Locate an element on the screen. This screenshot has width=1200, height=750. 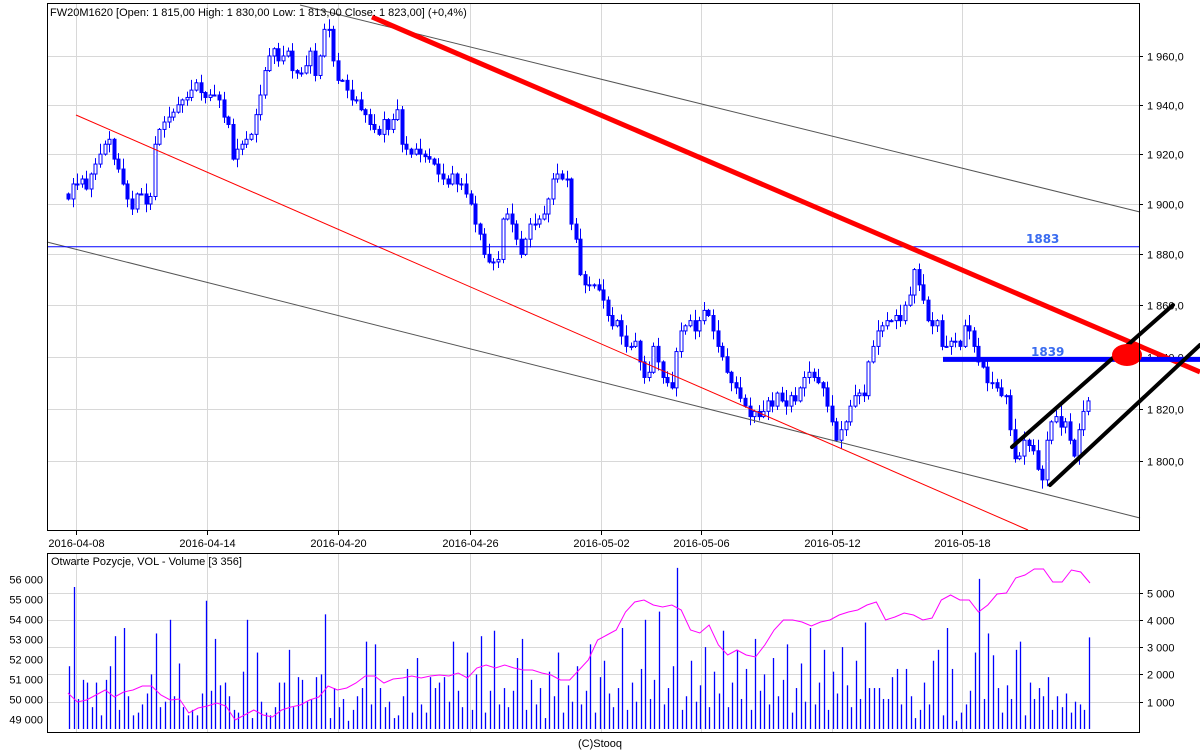
price-tick-label: 1 940,0 is located at coordinates (1165, 107).